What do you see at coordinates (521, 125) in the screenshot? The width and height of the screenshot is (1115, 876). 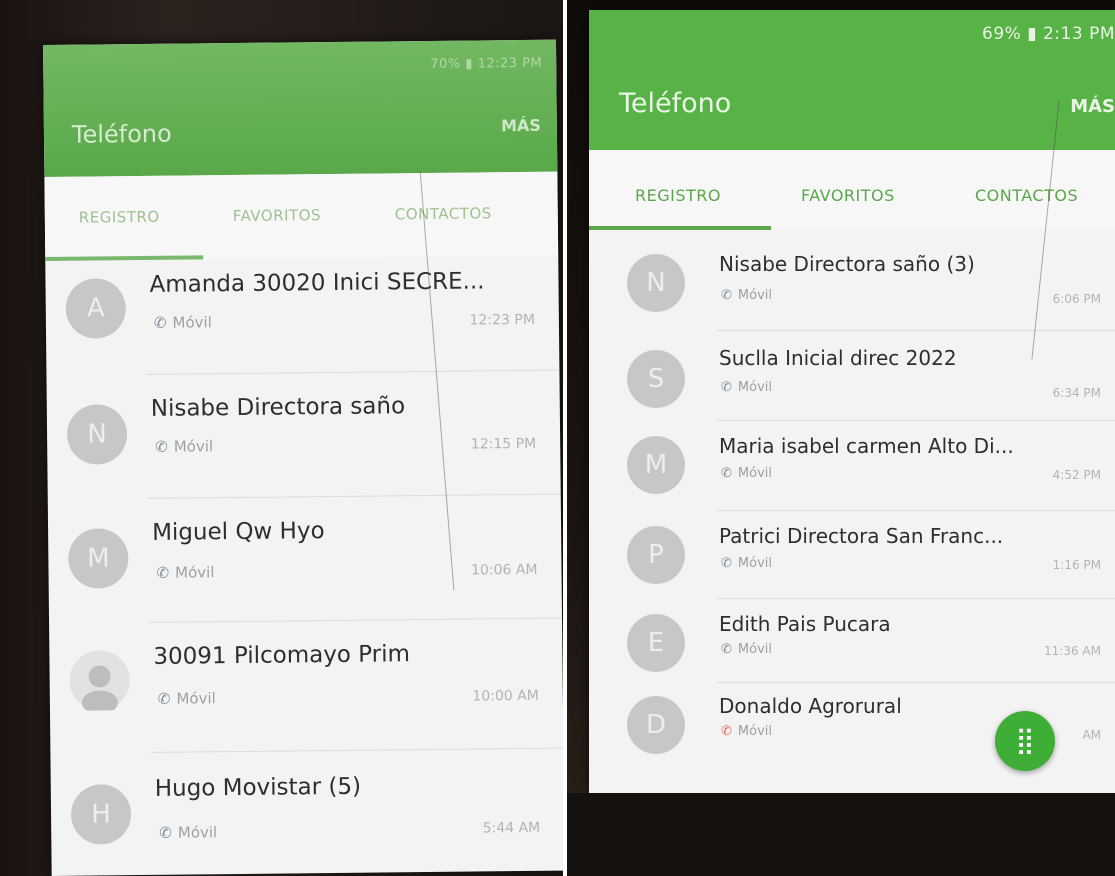 I see `left-more-button: MÁS` at bounding box center [521, 125].